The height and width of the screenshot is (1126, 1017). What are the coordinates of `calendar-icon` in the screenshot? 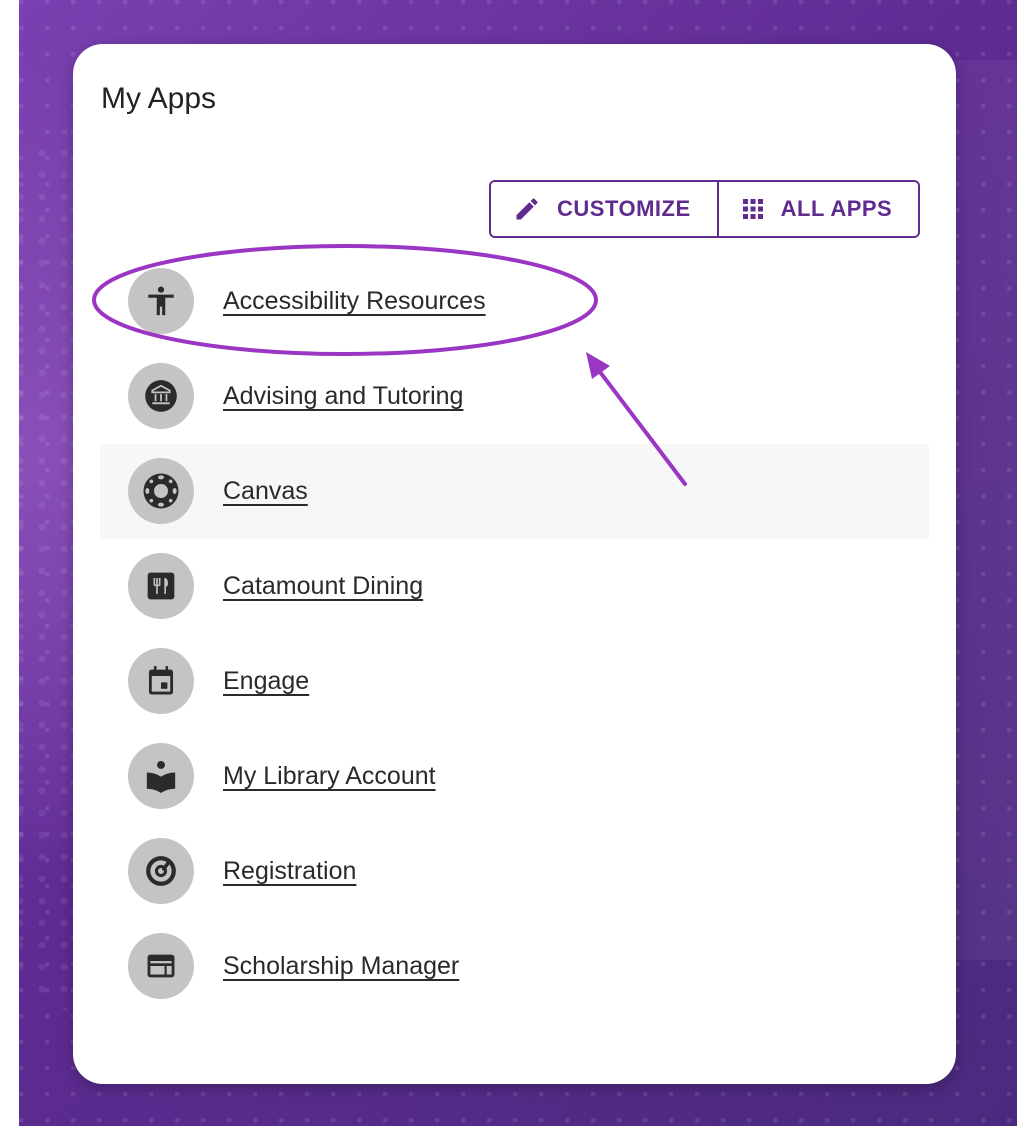 It's located at (161, 681).